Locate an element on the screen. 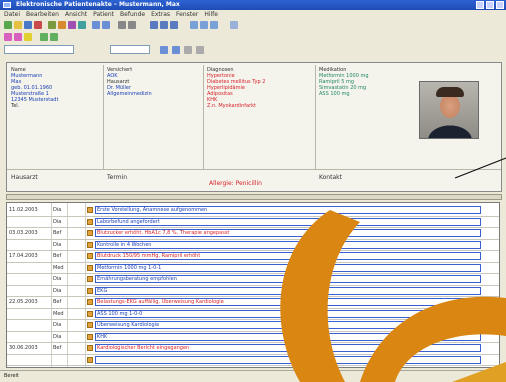 This screenshot has width=506, height=382. menu-item: Fenster is located at coordinates (187, 14).